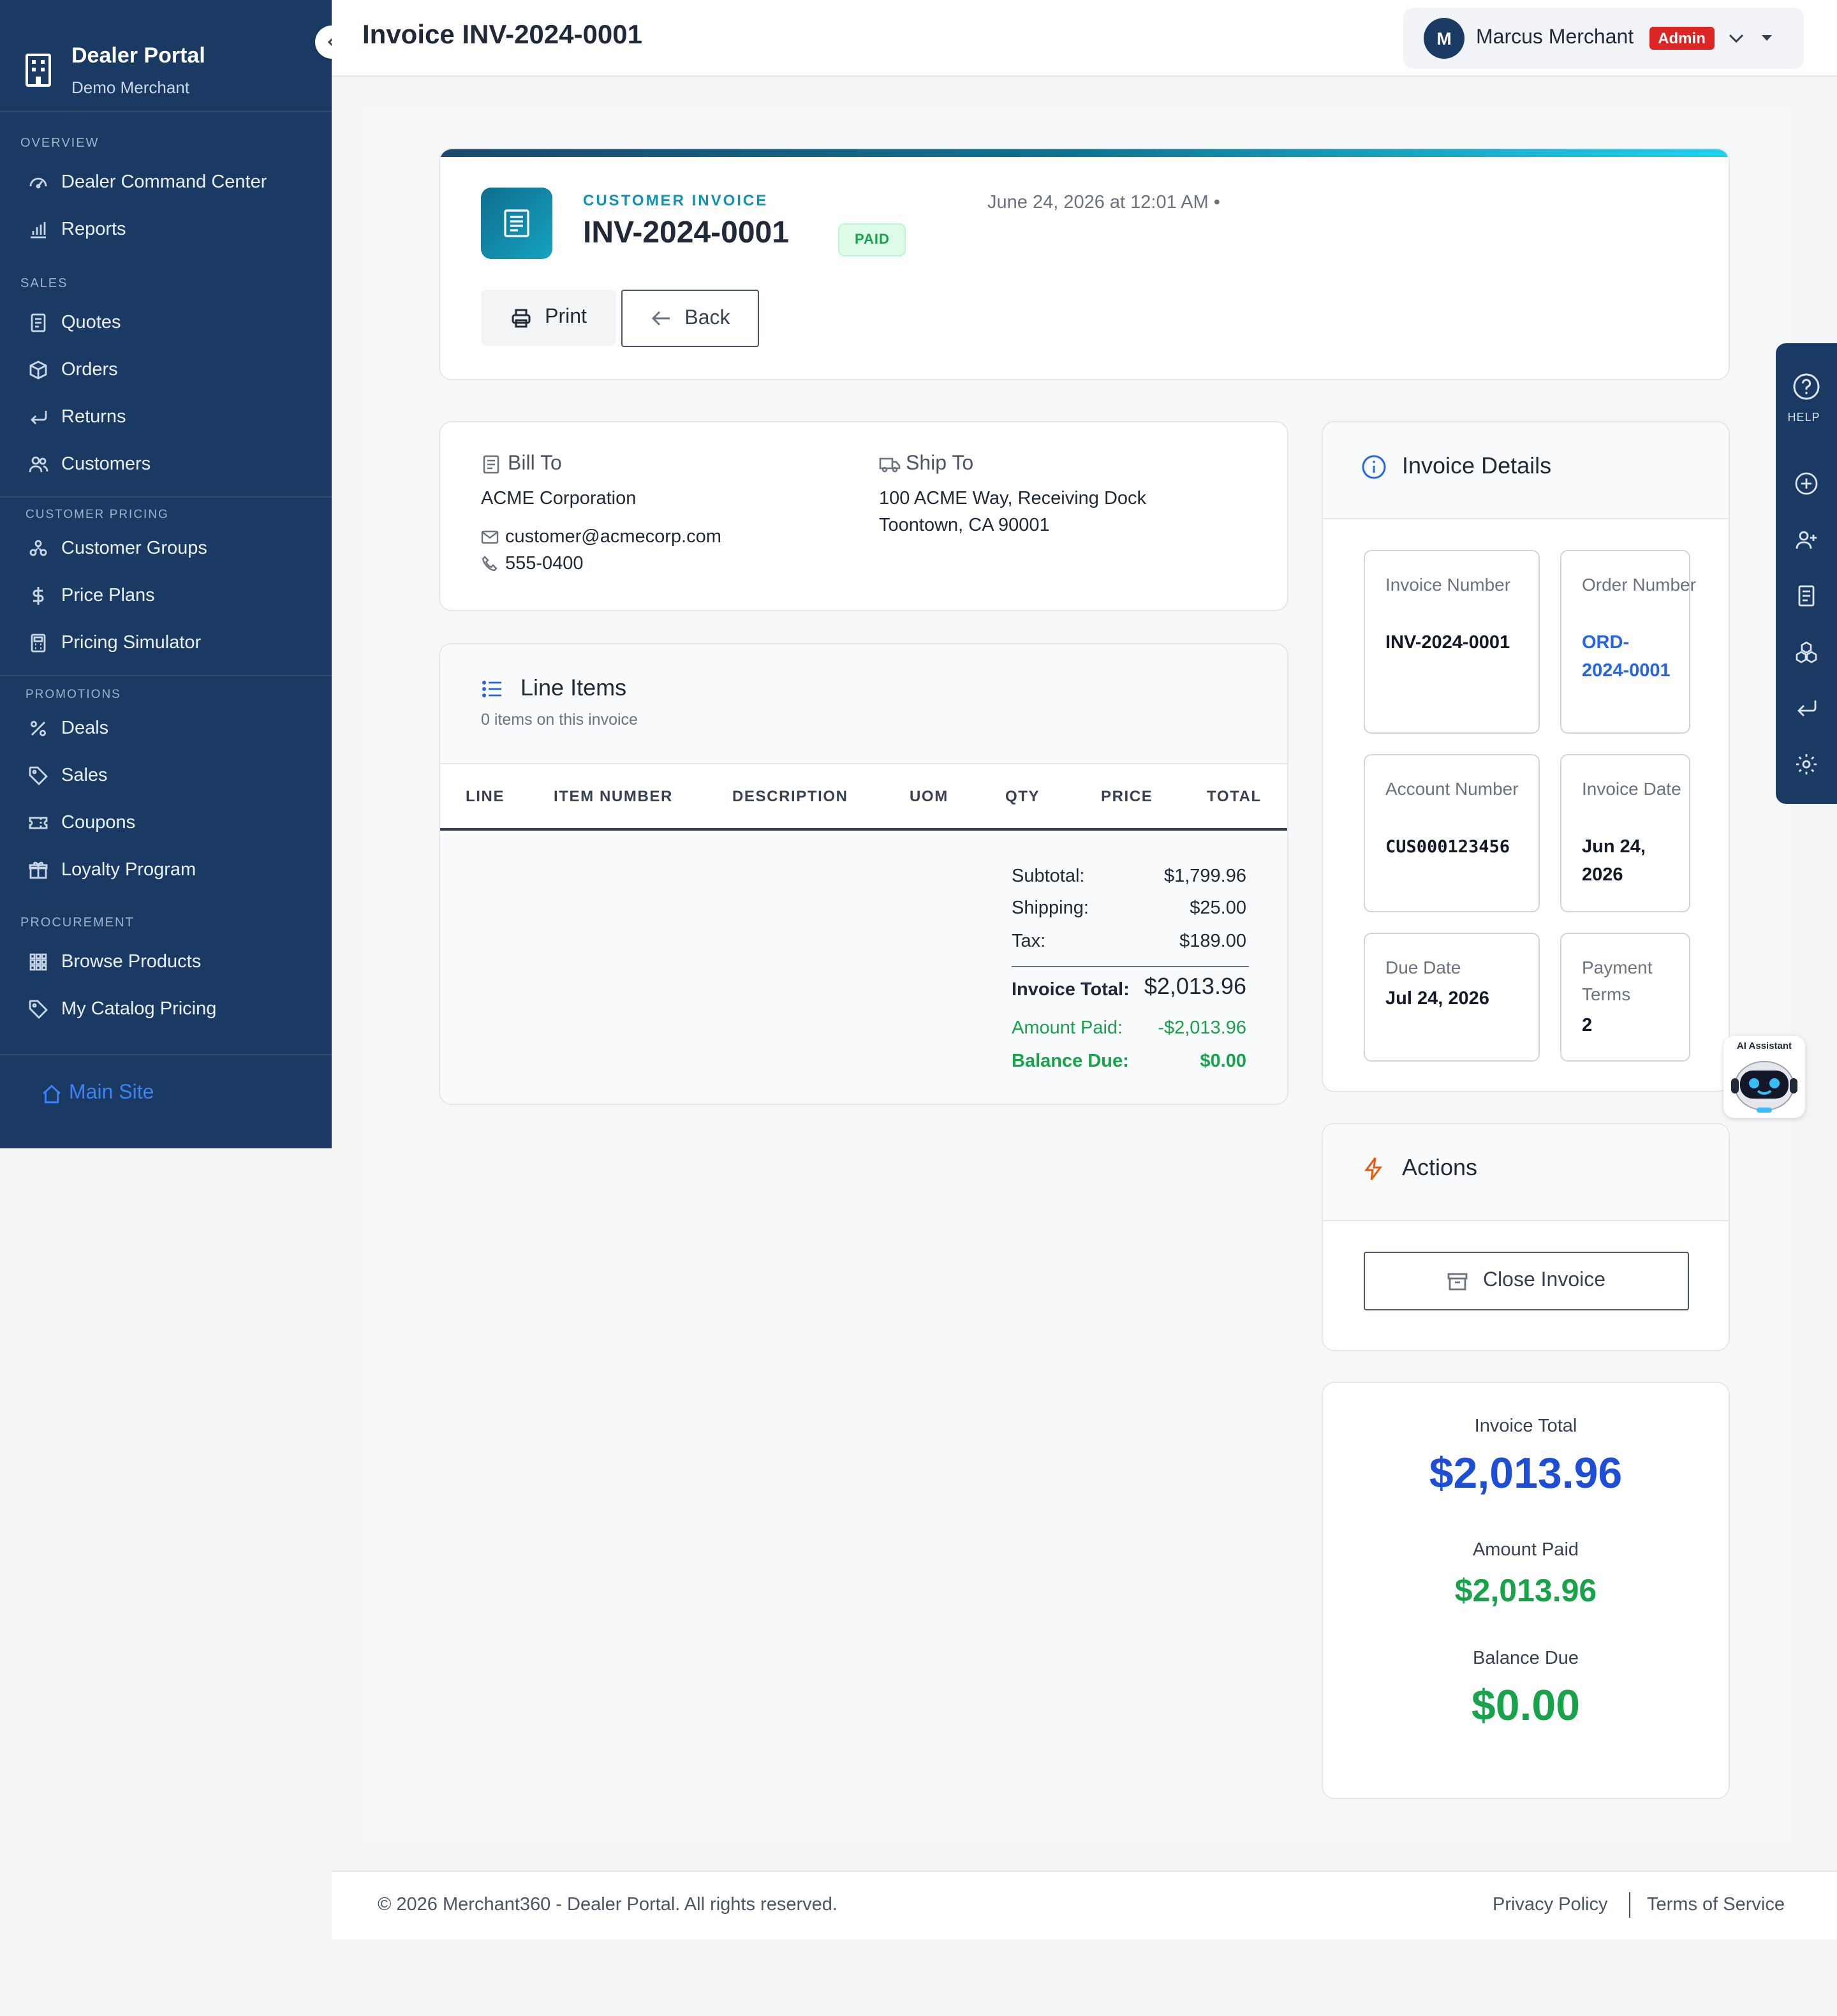  I want to click on ticket-icon, so click(38, 823).